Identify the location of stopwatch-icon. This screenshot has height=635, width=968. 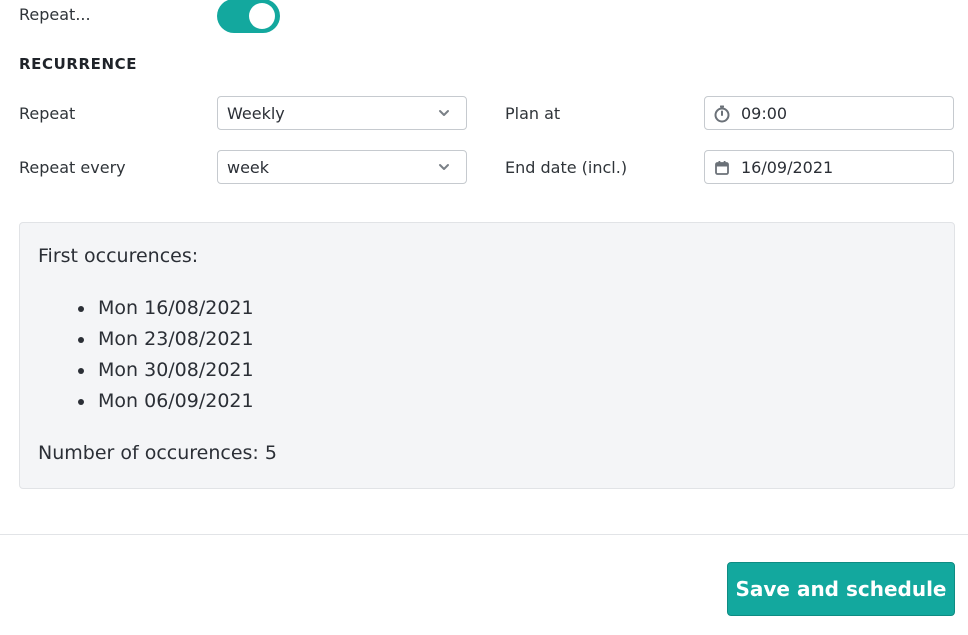
(722, 114).